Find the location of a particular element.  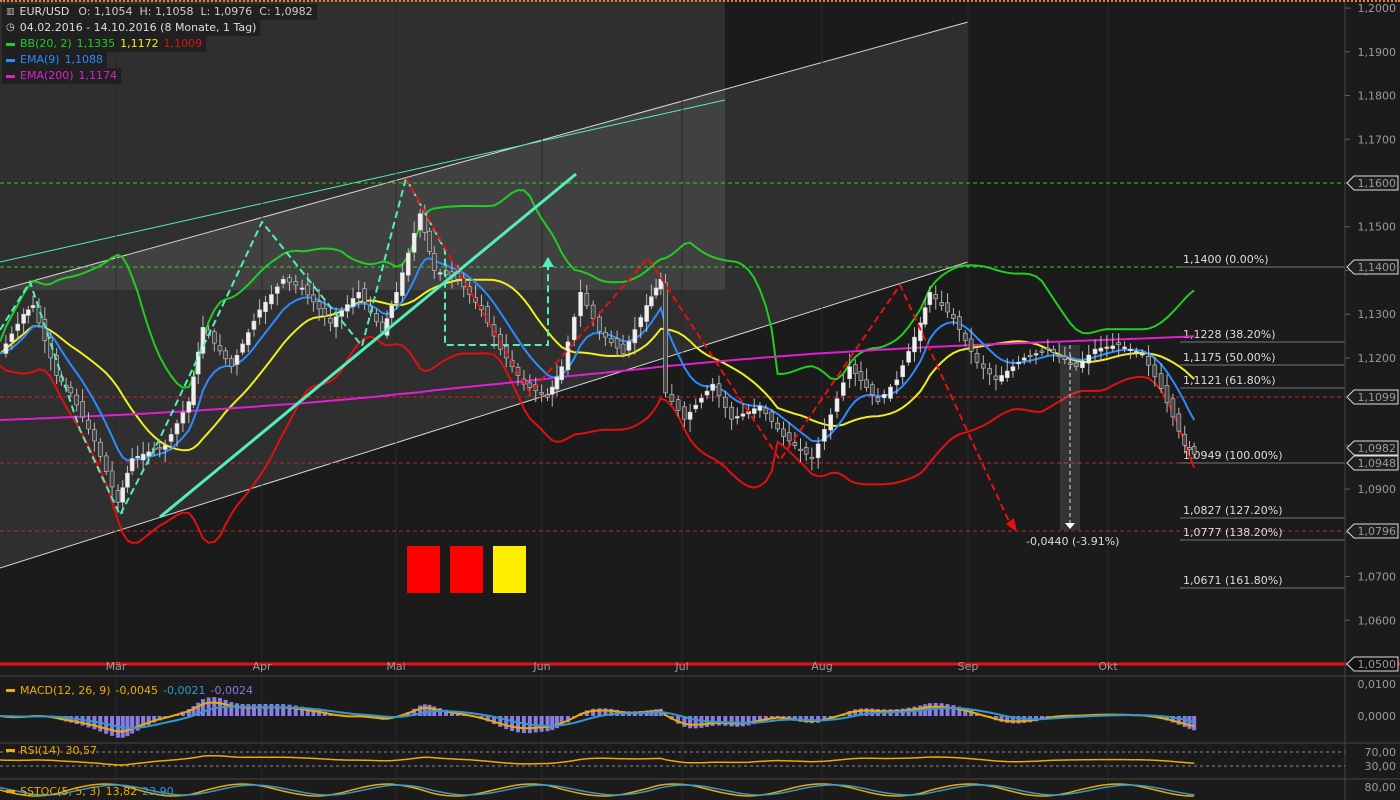

x-tick-label: Sep is located at coordinates (968, 666).